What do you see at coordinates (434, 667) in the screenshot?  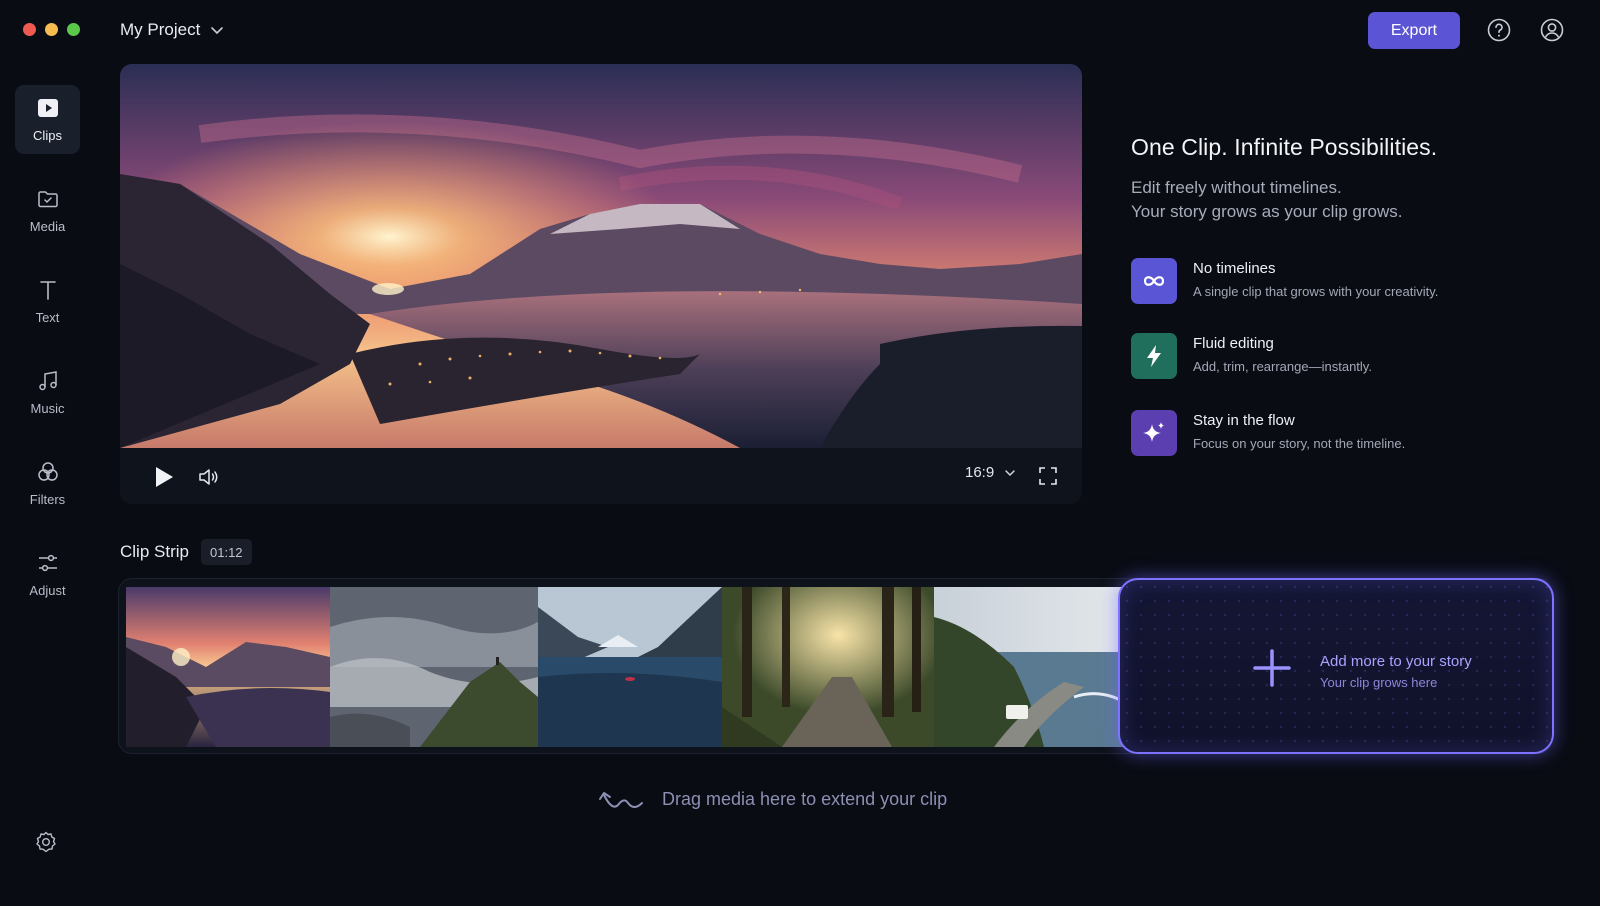 I see `clip-thumbnail-misty-cliff` at bounding box center [434, 667].